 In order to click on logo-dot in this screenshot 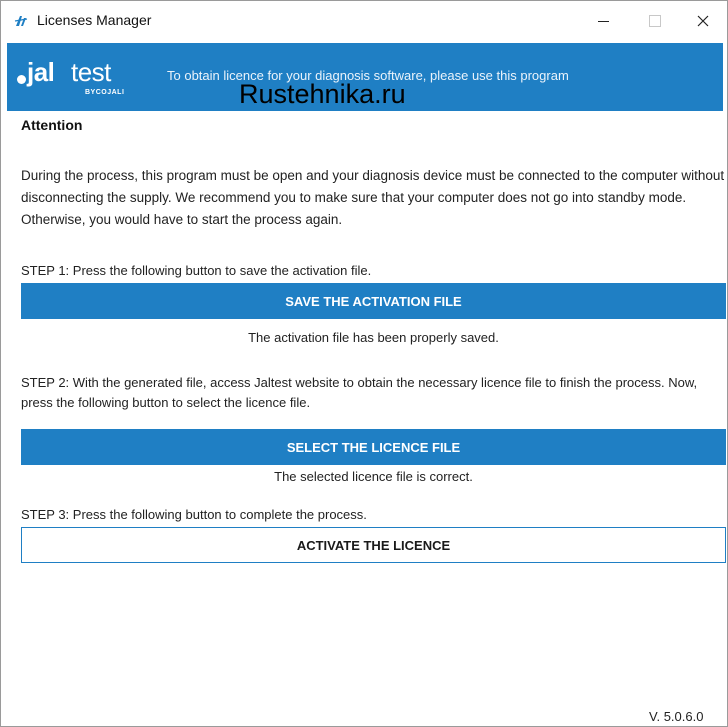, I will do `click(21, 79)`.